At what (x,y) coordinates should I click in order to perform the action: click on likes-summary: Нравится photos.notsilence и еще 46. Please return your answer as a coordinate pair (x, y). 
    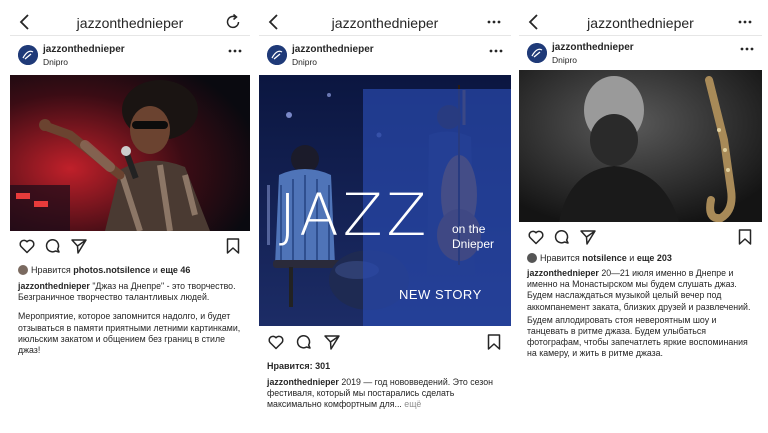
    Looking at the image, I should click on (104, 270).